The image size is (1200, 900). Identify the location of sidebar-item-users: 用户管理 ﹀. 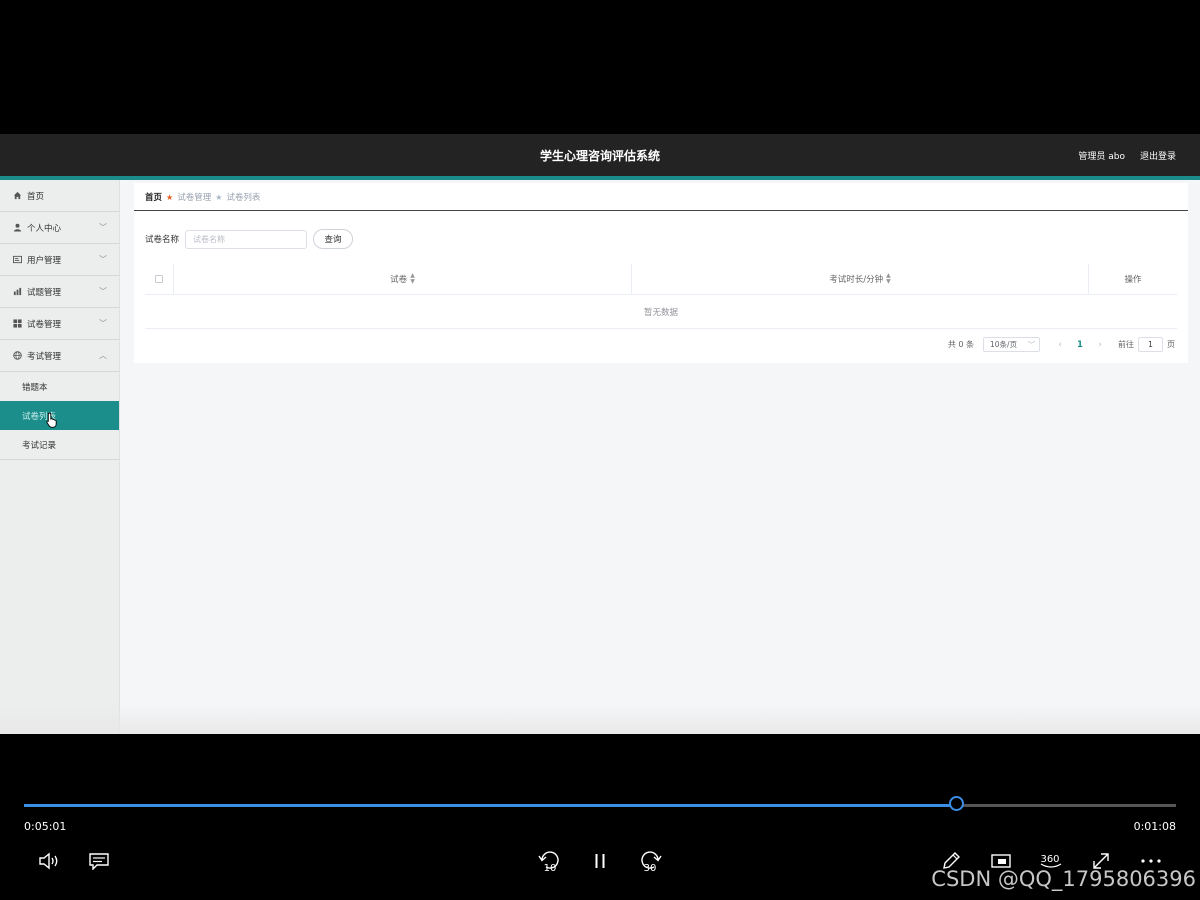
(59, 260).